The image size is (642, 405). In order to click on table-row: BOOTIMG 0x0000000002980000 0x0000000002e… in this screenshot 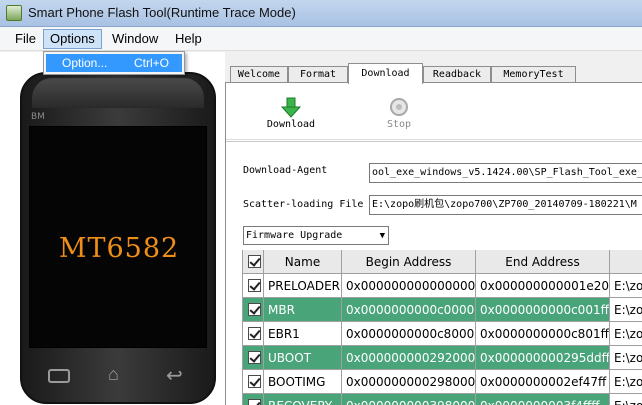, I will do `click(442, 382)`.